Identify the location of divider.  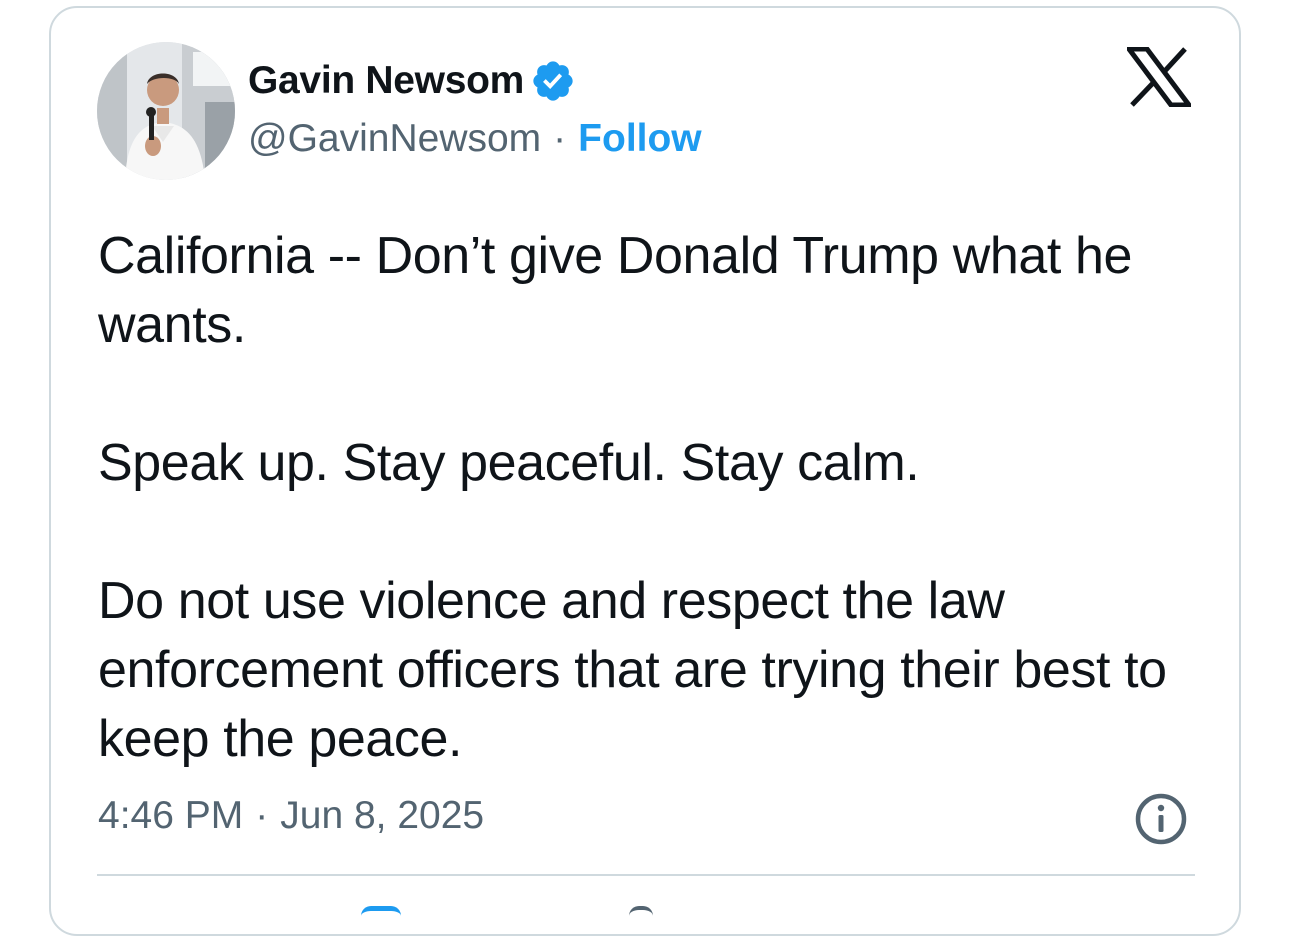
(646, 875).